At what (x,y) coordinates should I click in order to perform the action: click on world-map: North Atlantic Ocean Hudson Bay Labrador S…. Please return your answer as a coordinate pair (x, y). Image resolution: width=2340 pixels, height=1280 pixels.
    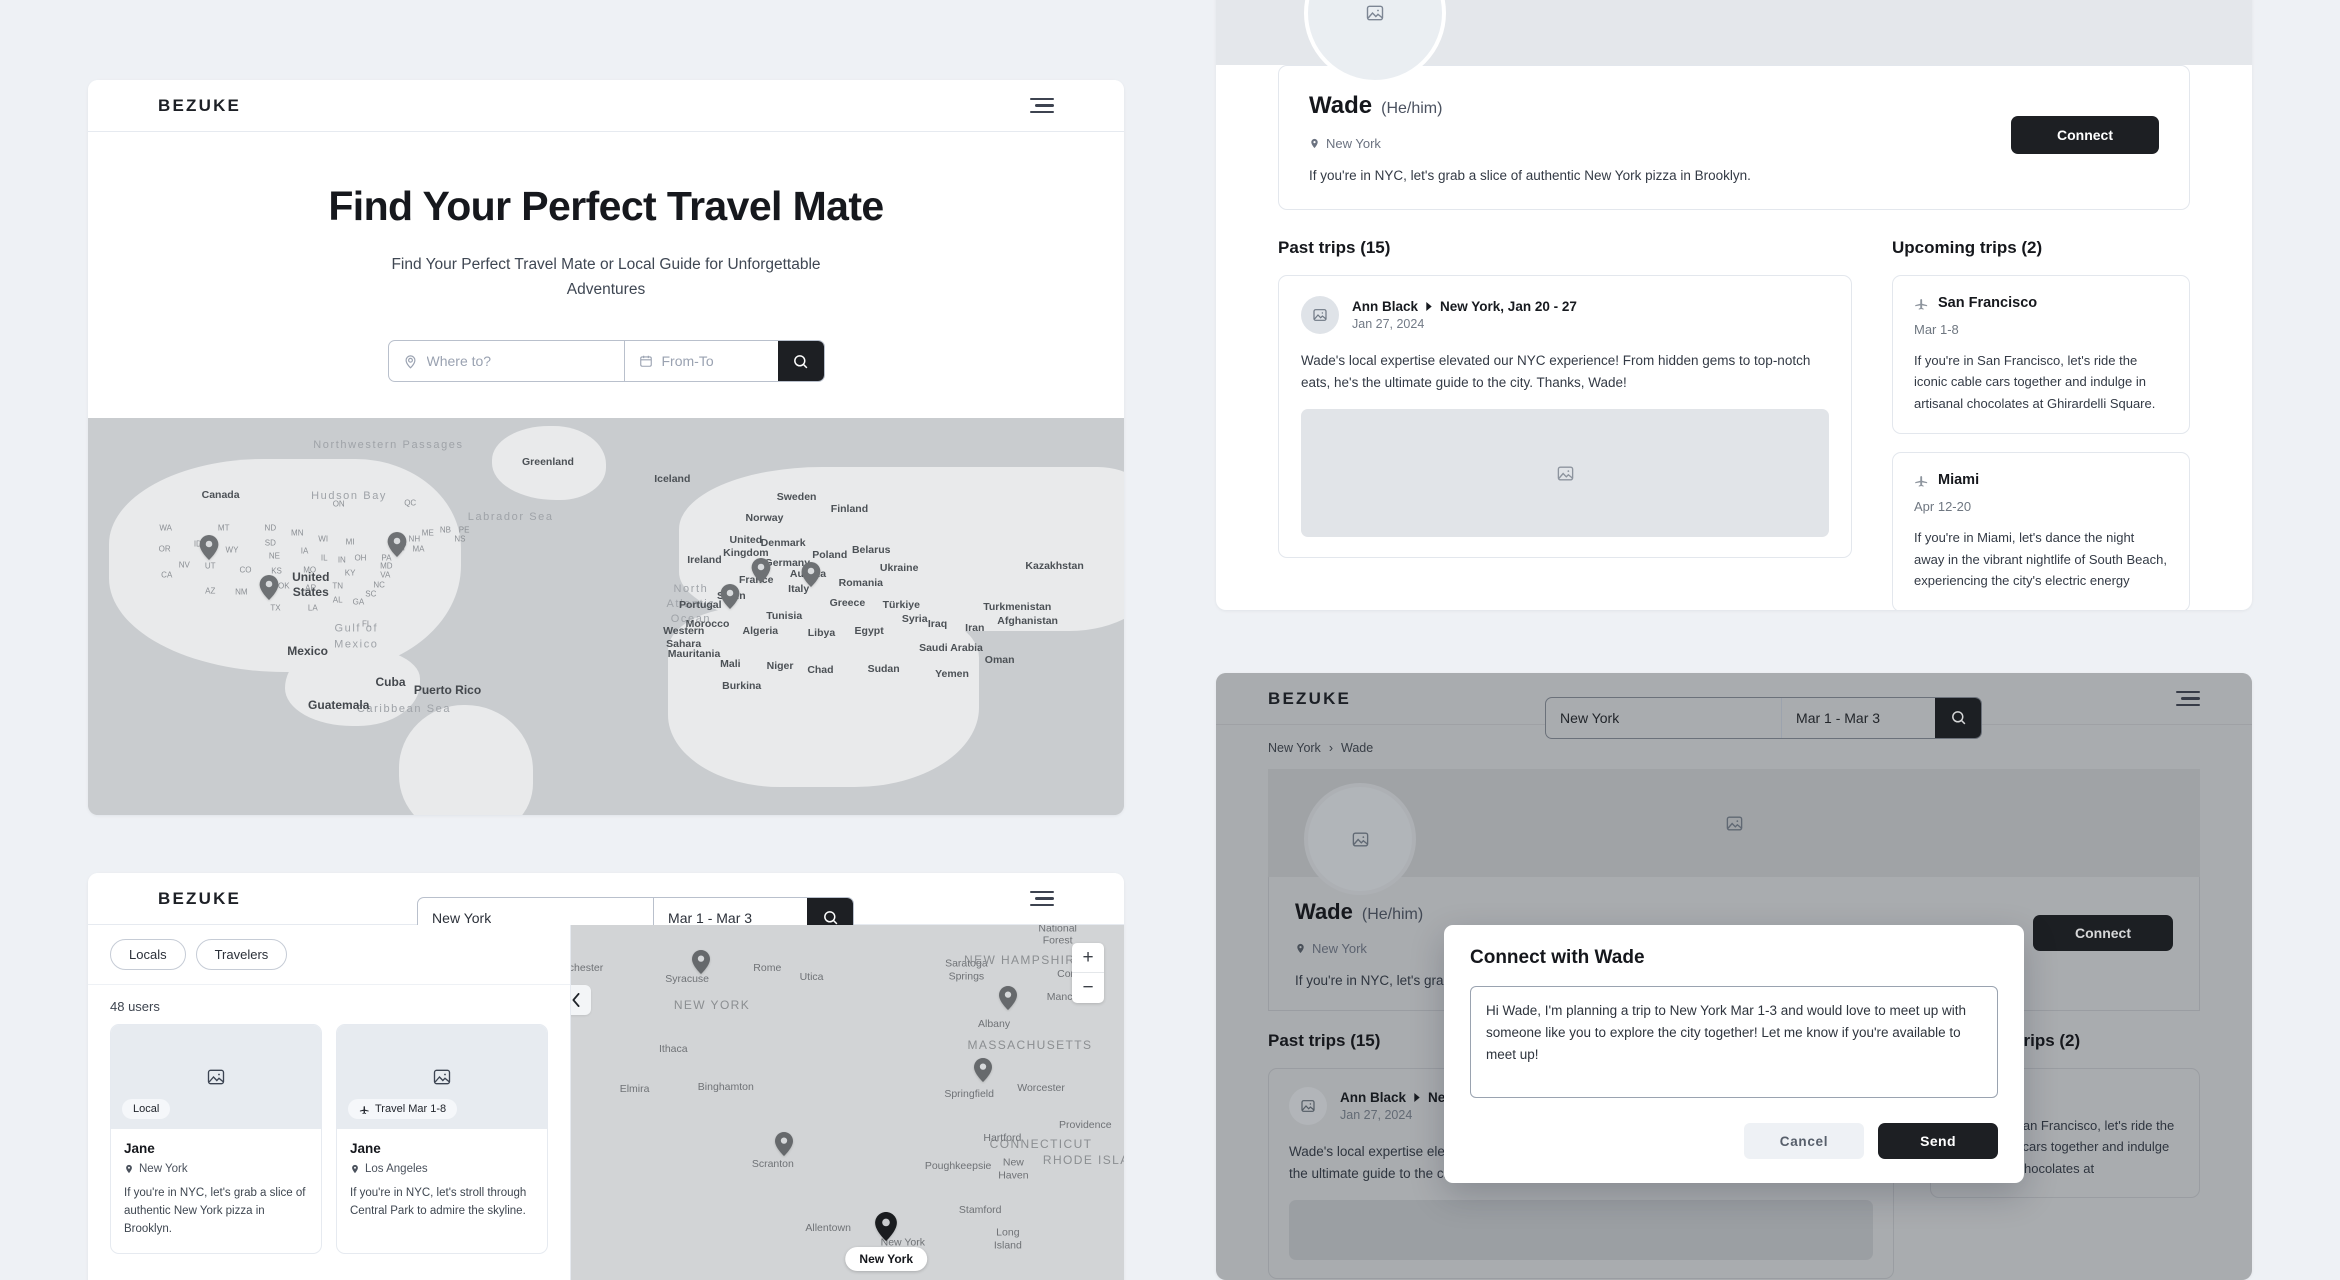
    Looking at the image, I should click on (606, 616).